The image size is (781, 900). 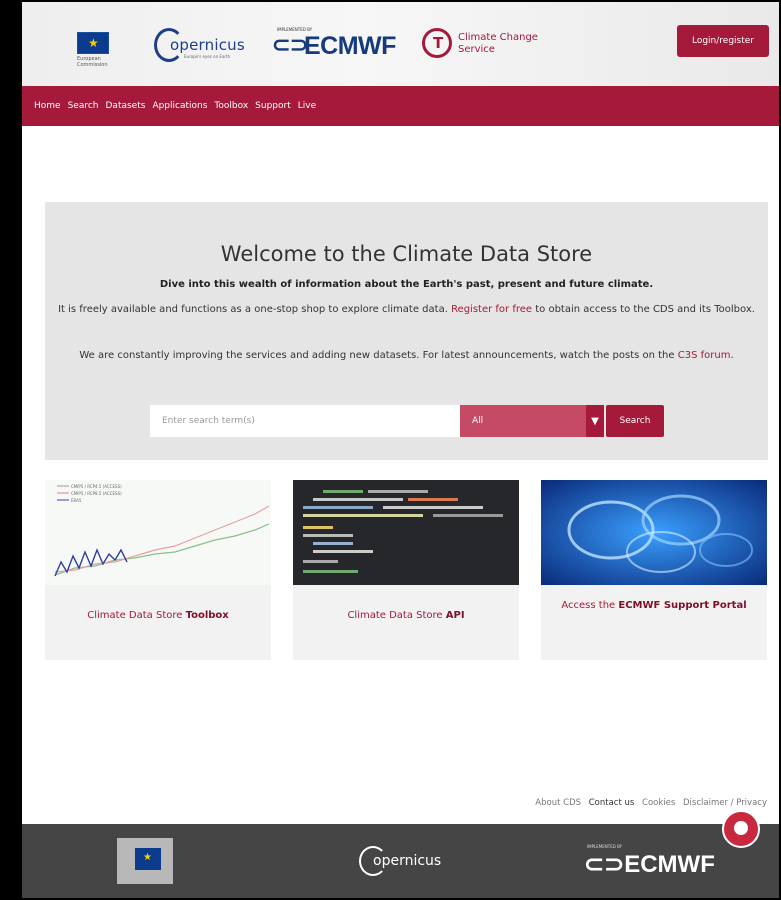 What do you see at coordinates (406, 254) in the screenshot?
I see `welcome-title: Welcome to the Climate Data Store` at bounding box center [406, 254].